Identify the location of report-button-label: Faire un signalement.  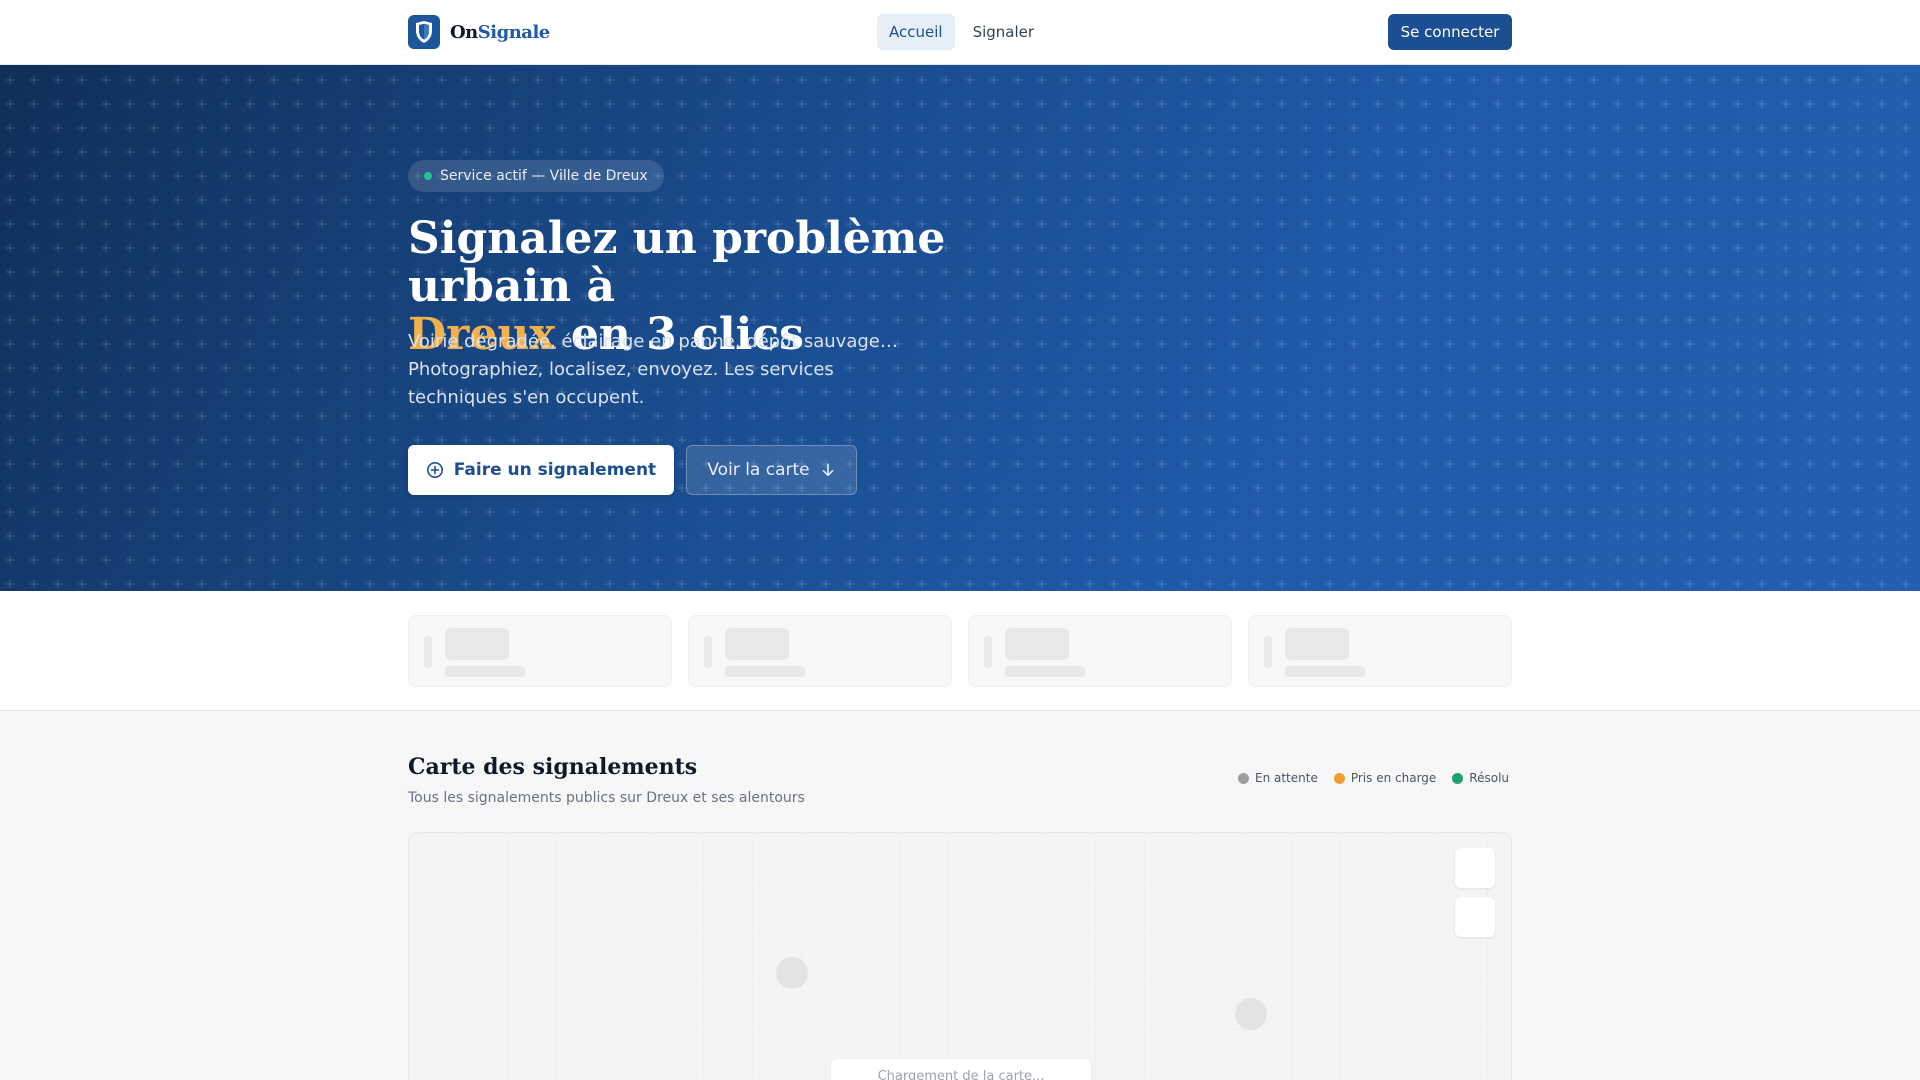
(555, 470).